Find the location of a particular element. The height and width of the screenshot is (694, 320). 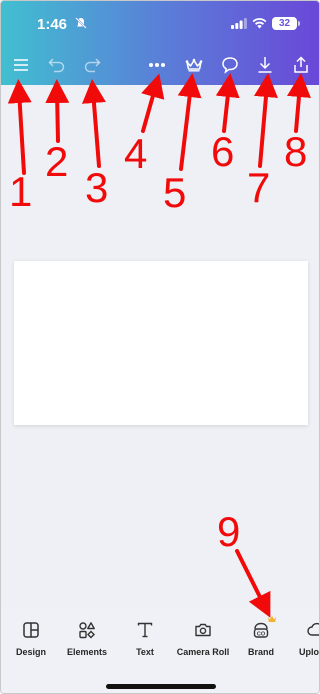

annotation-label-4: 4 is located at coordinates (136, 153).